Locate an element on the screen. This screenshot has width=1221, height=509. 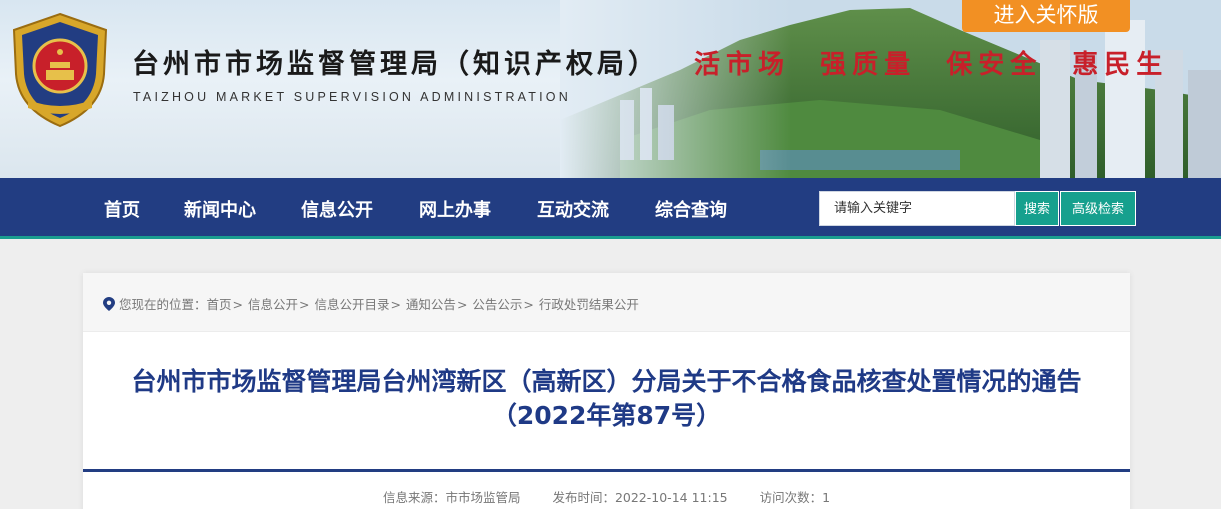
breadcrumb-prefix: 您现在的位置： is located at coordinates (163, 304).